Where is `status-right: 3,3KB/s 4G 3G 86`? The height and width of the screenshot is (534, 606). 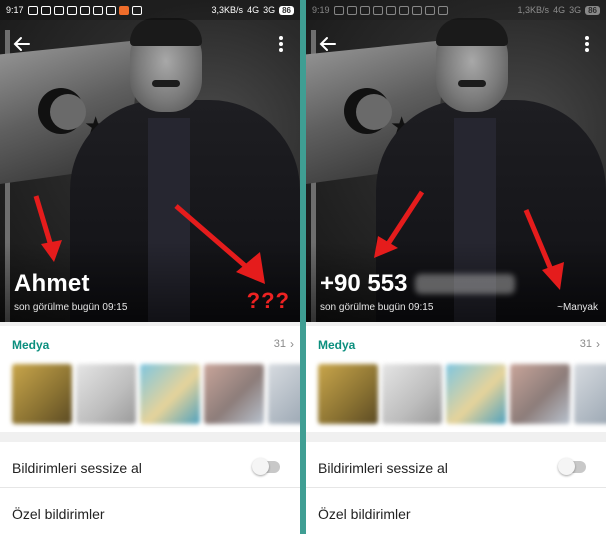 status-right: 3,3KB/s 4G 3G 86 is located at coordinates (253, 10).